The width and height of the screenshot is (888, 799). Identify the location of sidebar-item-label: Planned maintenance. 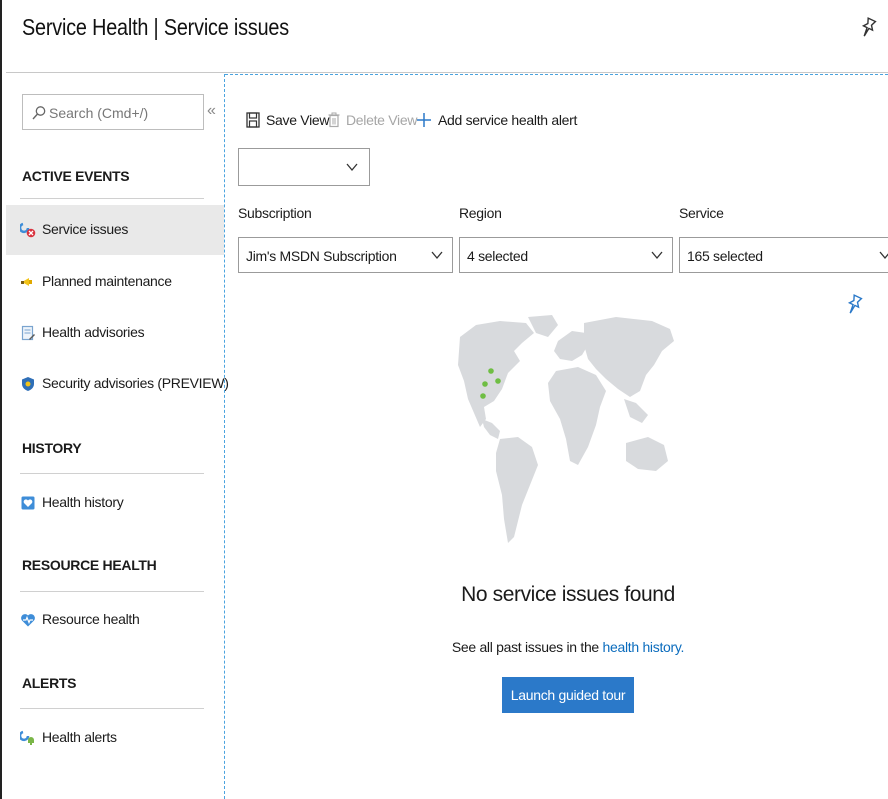
(107, 281).